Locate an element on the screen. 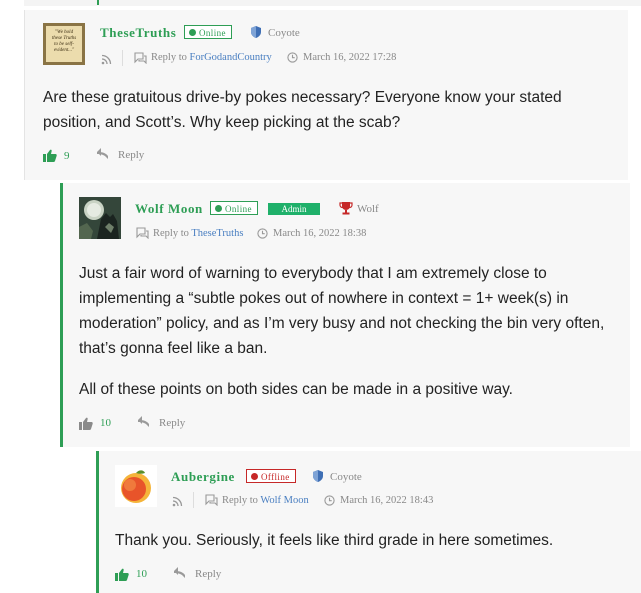  author-name: TheseTruths is located at coordinates (138, 33).